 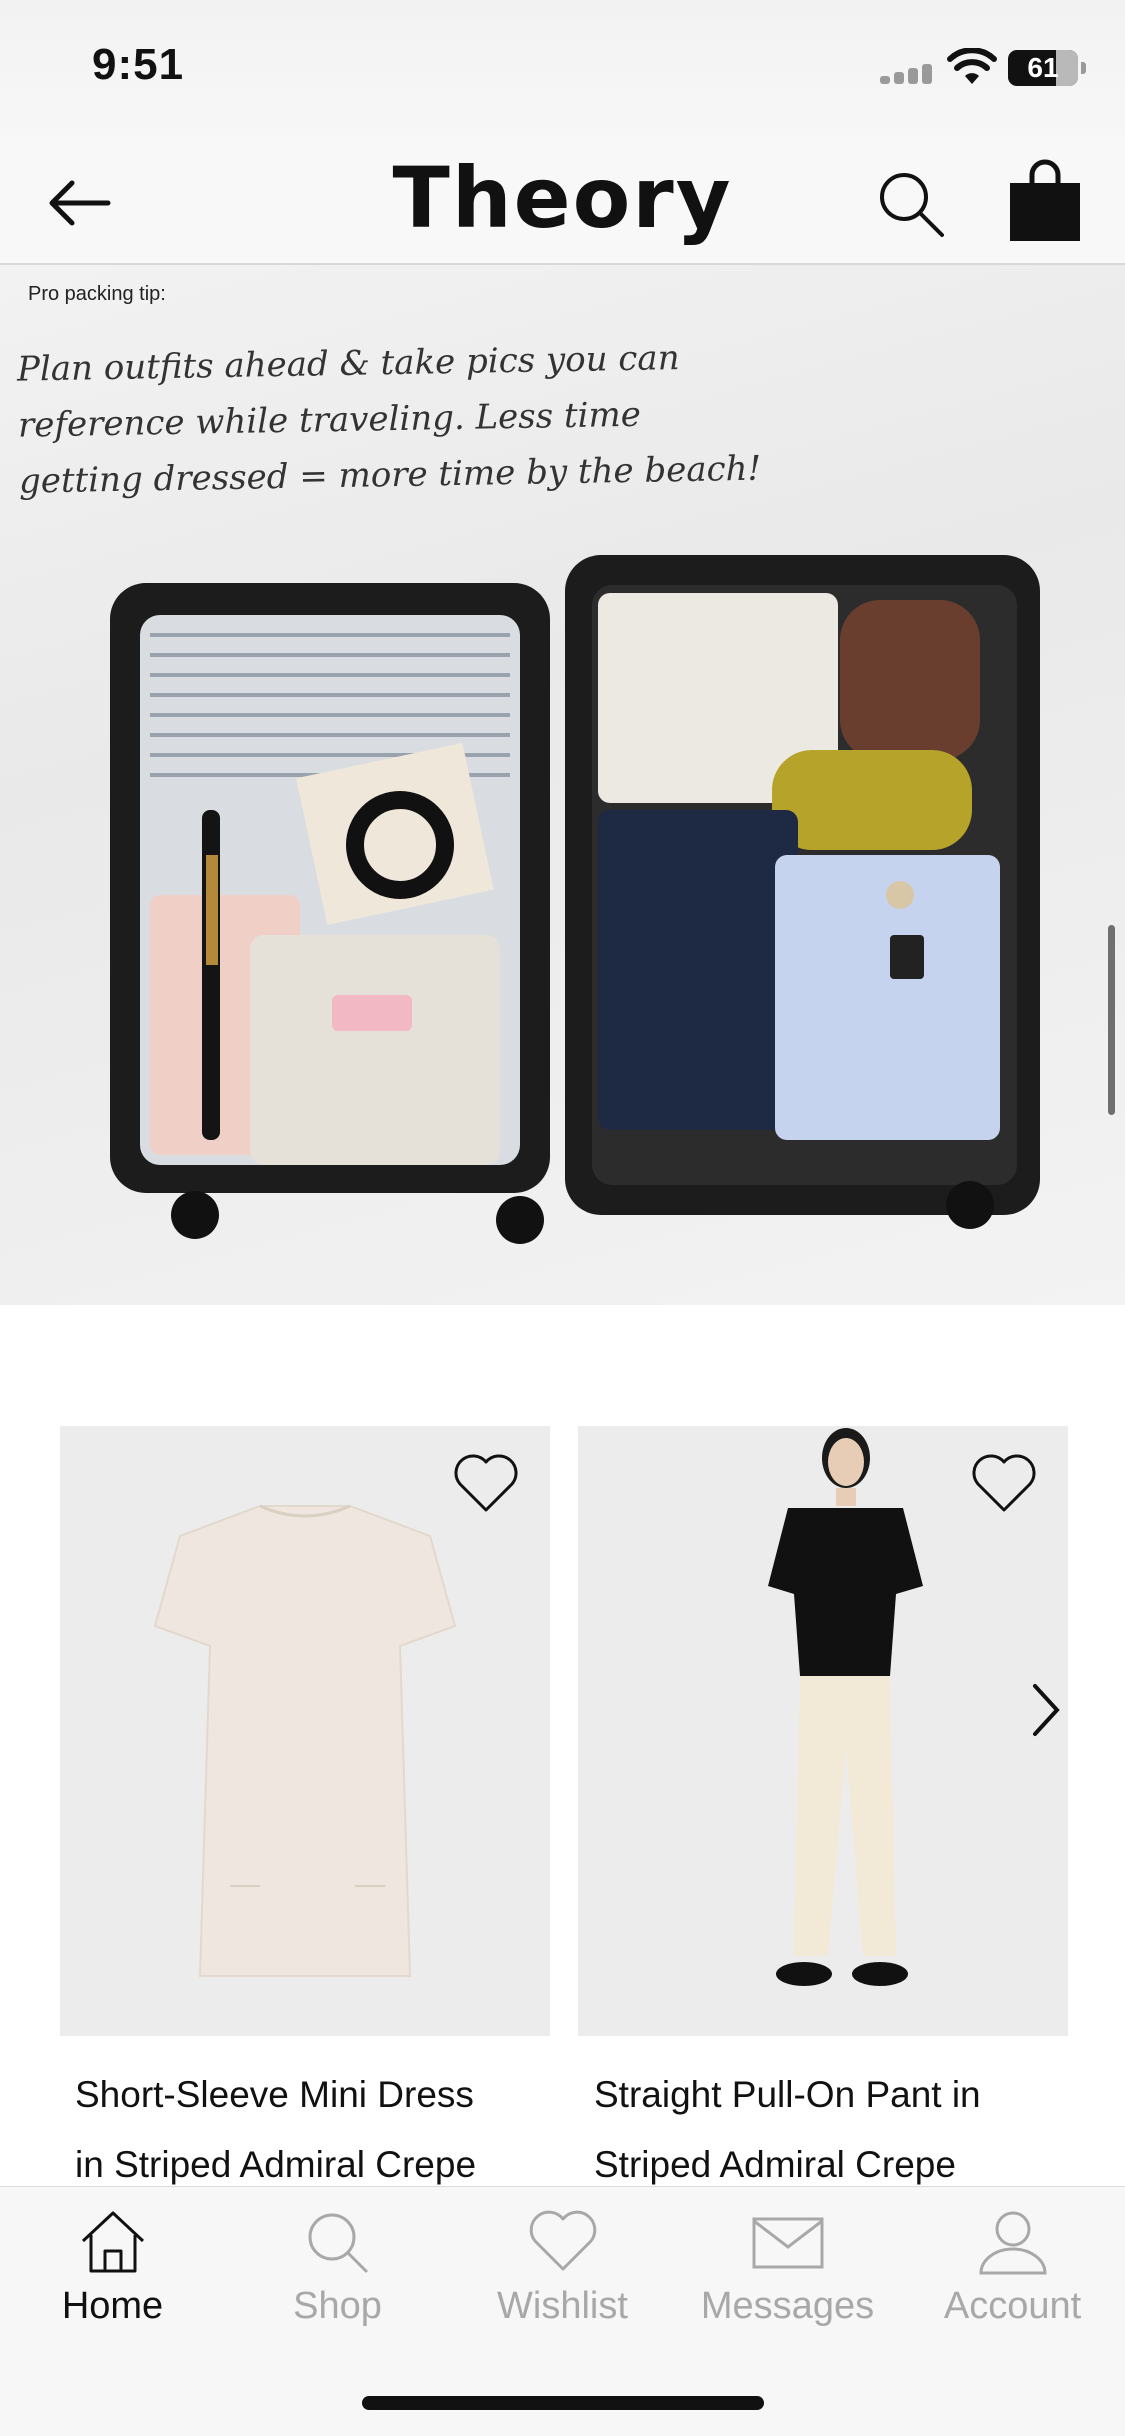 What do you see at coordinates (787, 2282) in the screenshot?
I see `tab-messages: Messages` at bounding box center [787, 2282].